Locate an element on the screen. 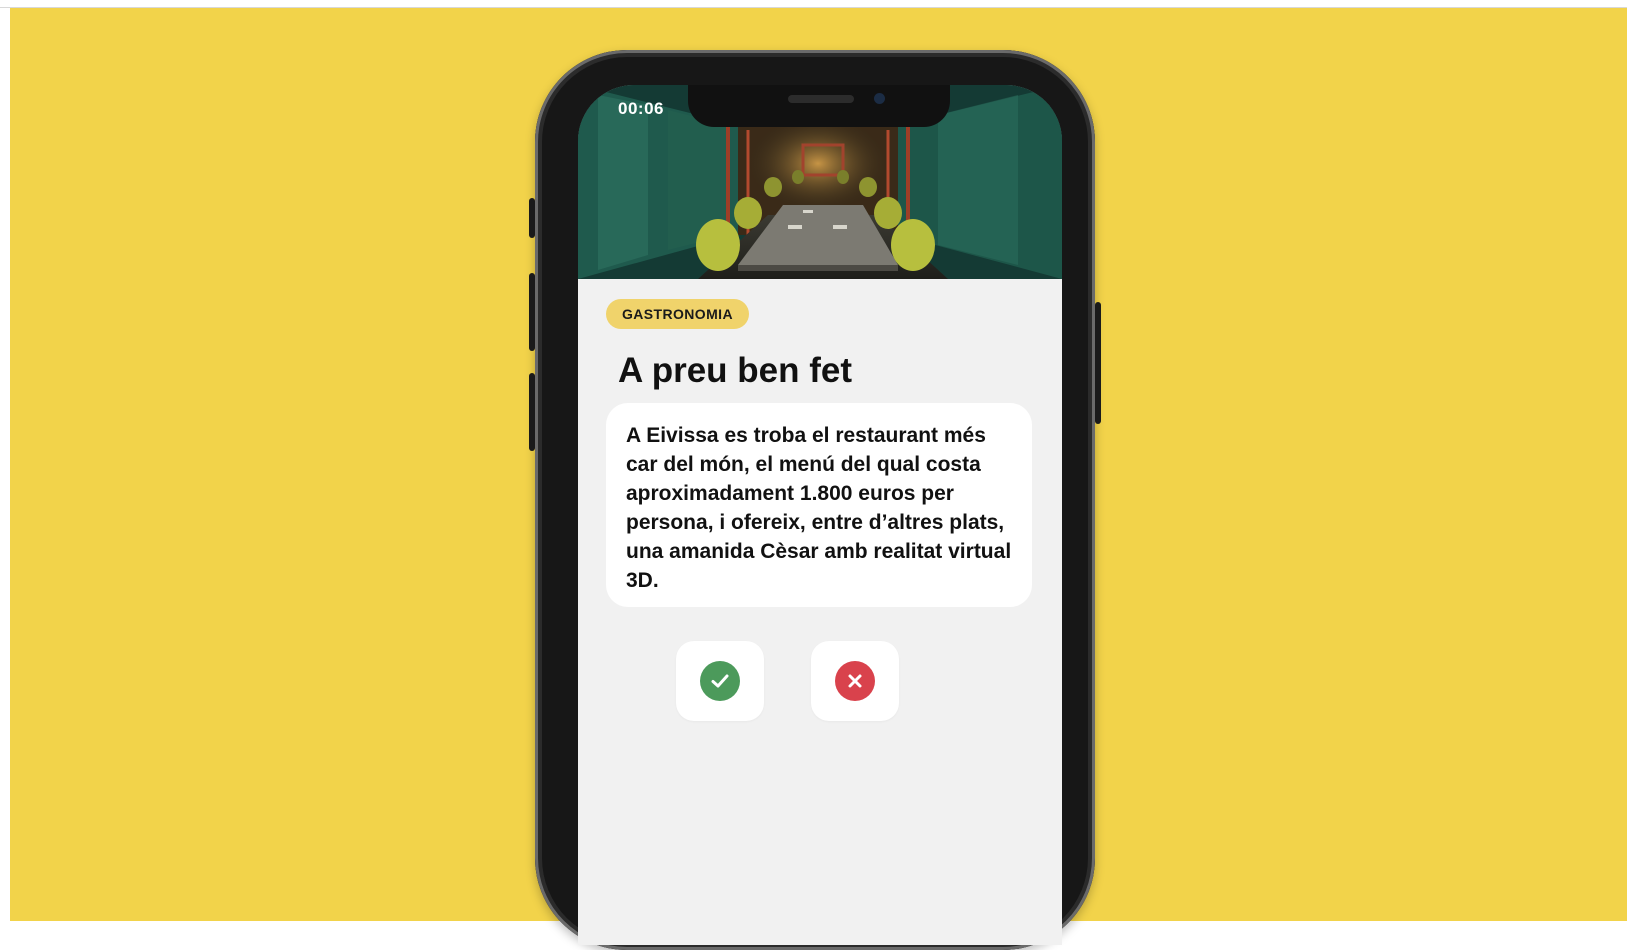 The height and width of the screenshot is (950, 1627). status-time: 00:06 is located at coordinates (641, 108).